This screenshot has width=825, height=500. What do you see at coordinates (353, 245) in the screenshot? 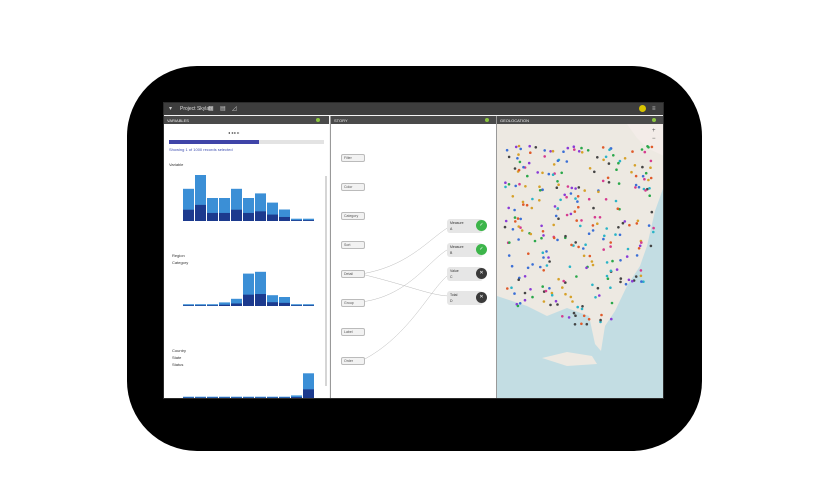
I see `story-item: Sort` at bounding box center [353, 245].